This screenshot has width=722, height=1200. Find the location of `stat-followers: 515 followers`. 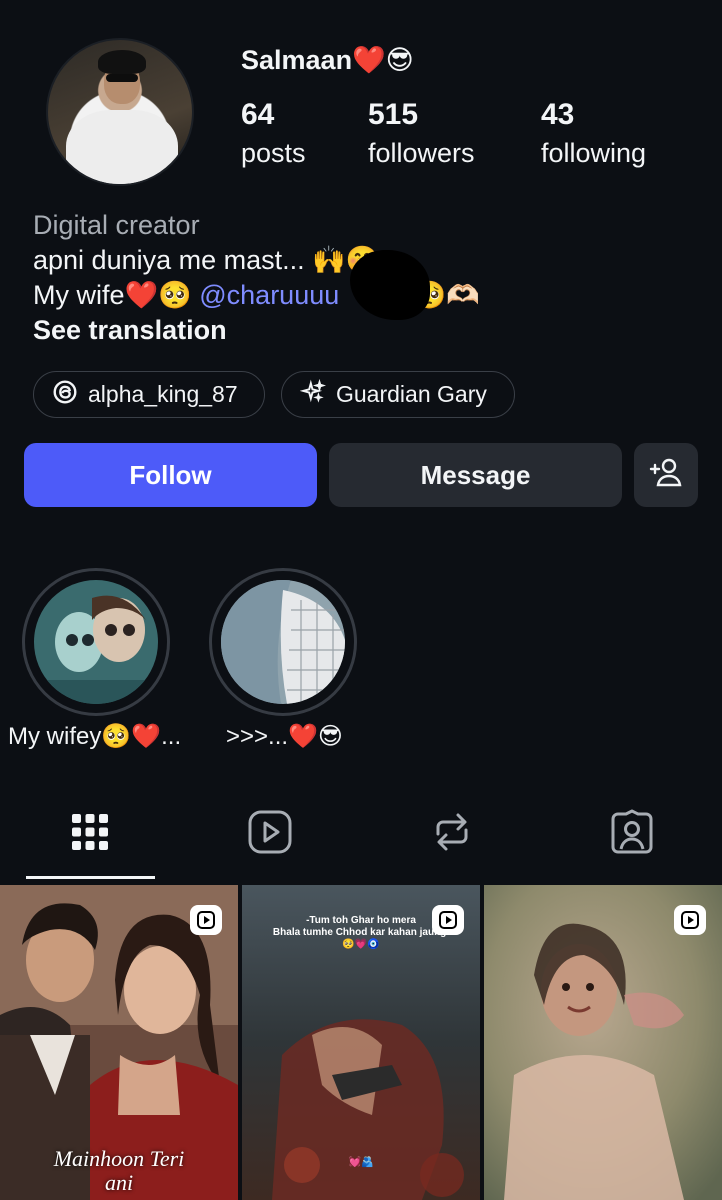

stat-followers: 515 followers is located at coordinates (421, 135).